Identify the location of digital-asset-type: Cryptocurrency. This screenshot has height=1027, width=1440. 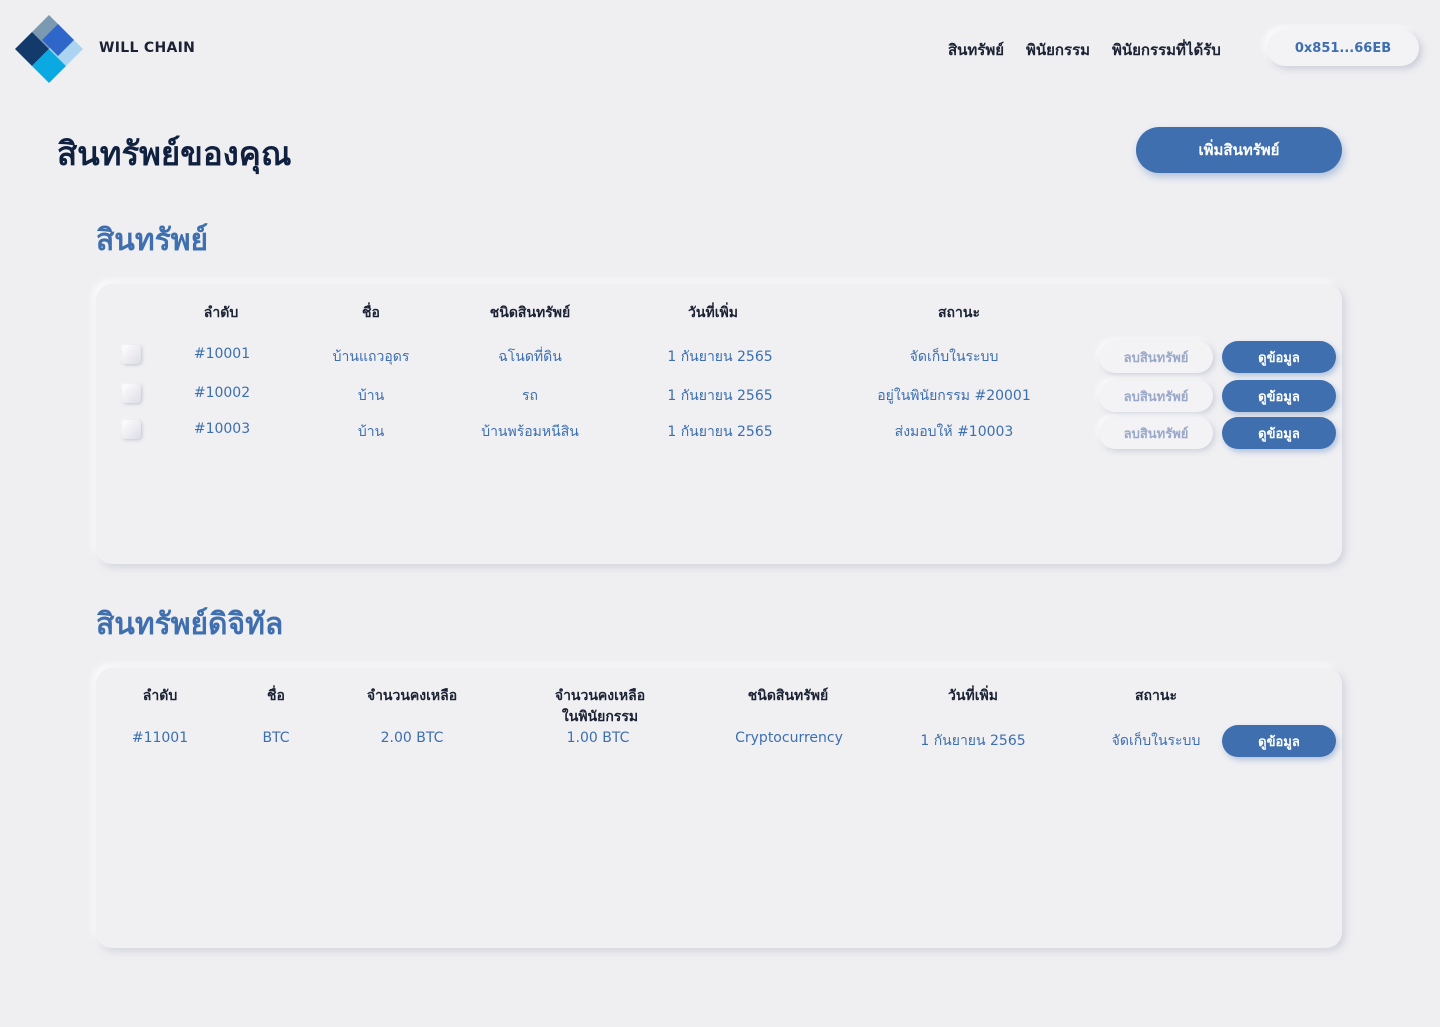
(789, 738).